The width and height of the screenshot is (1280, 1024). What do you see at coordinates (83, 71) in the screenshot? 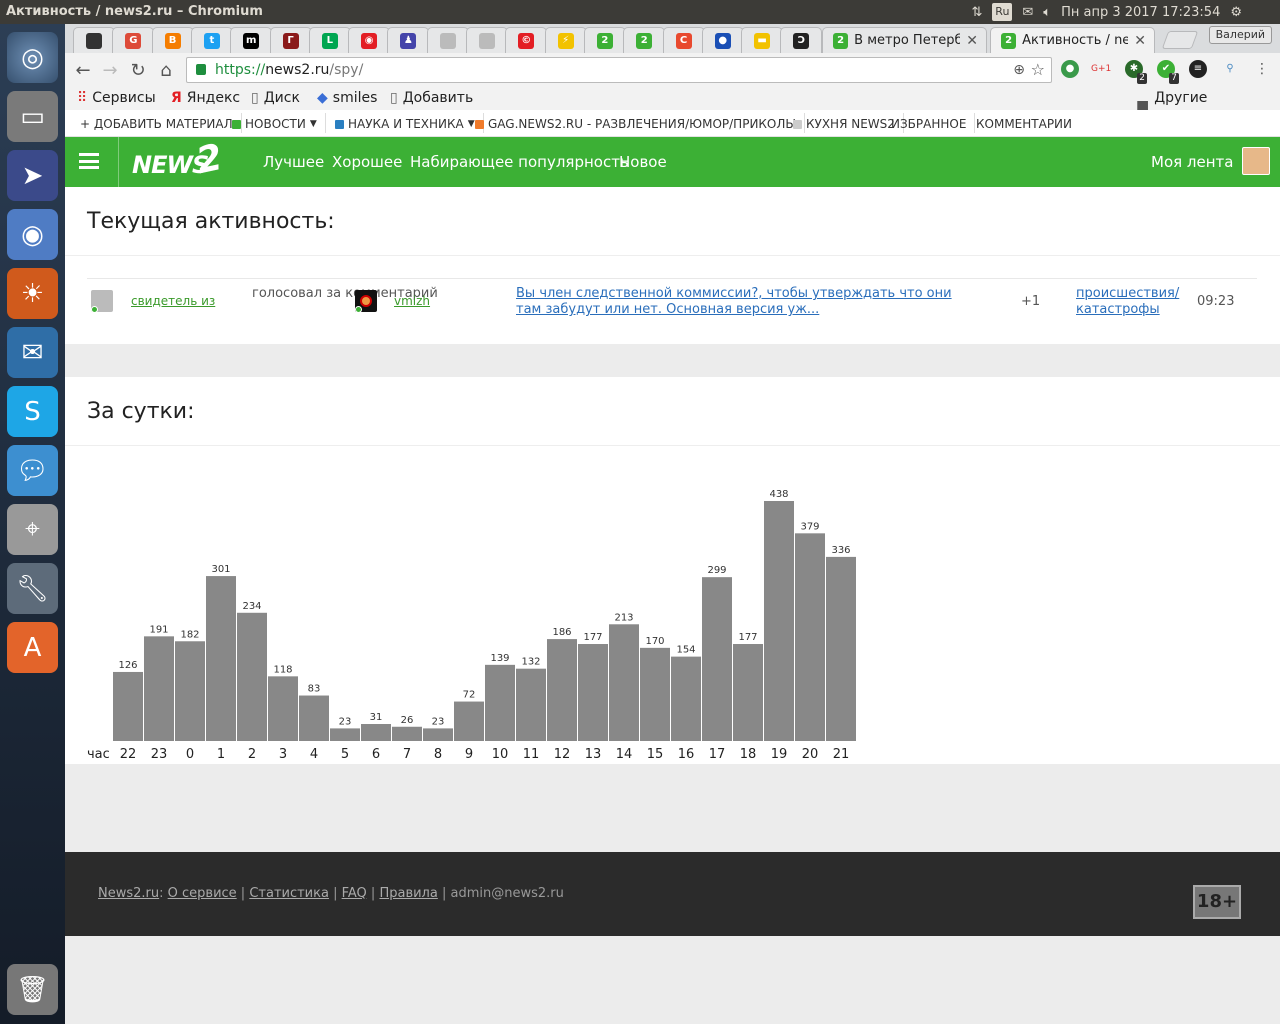
I see `back-arrow-icon: ←` at bounding box center [83, 71].